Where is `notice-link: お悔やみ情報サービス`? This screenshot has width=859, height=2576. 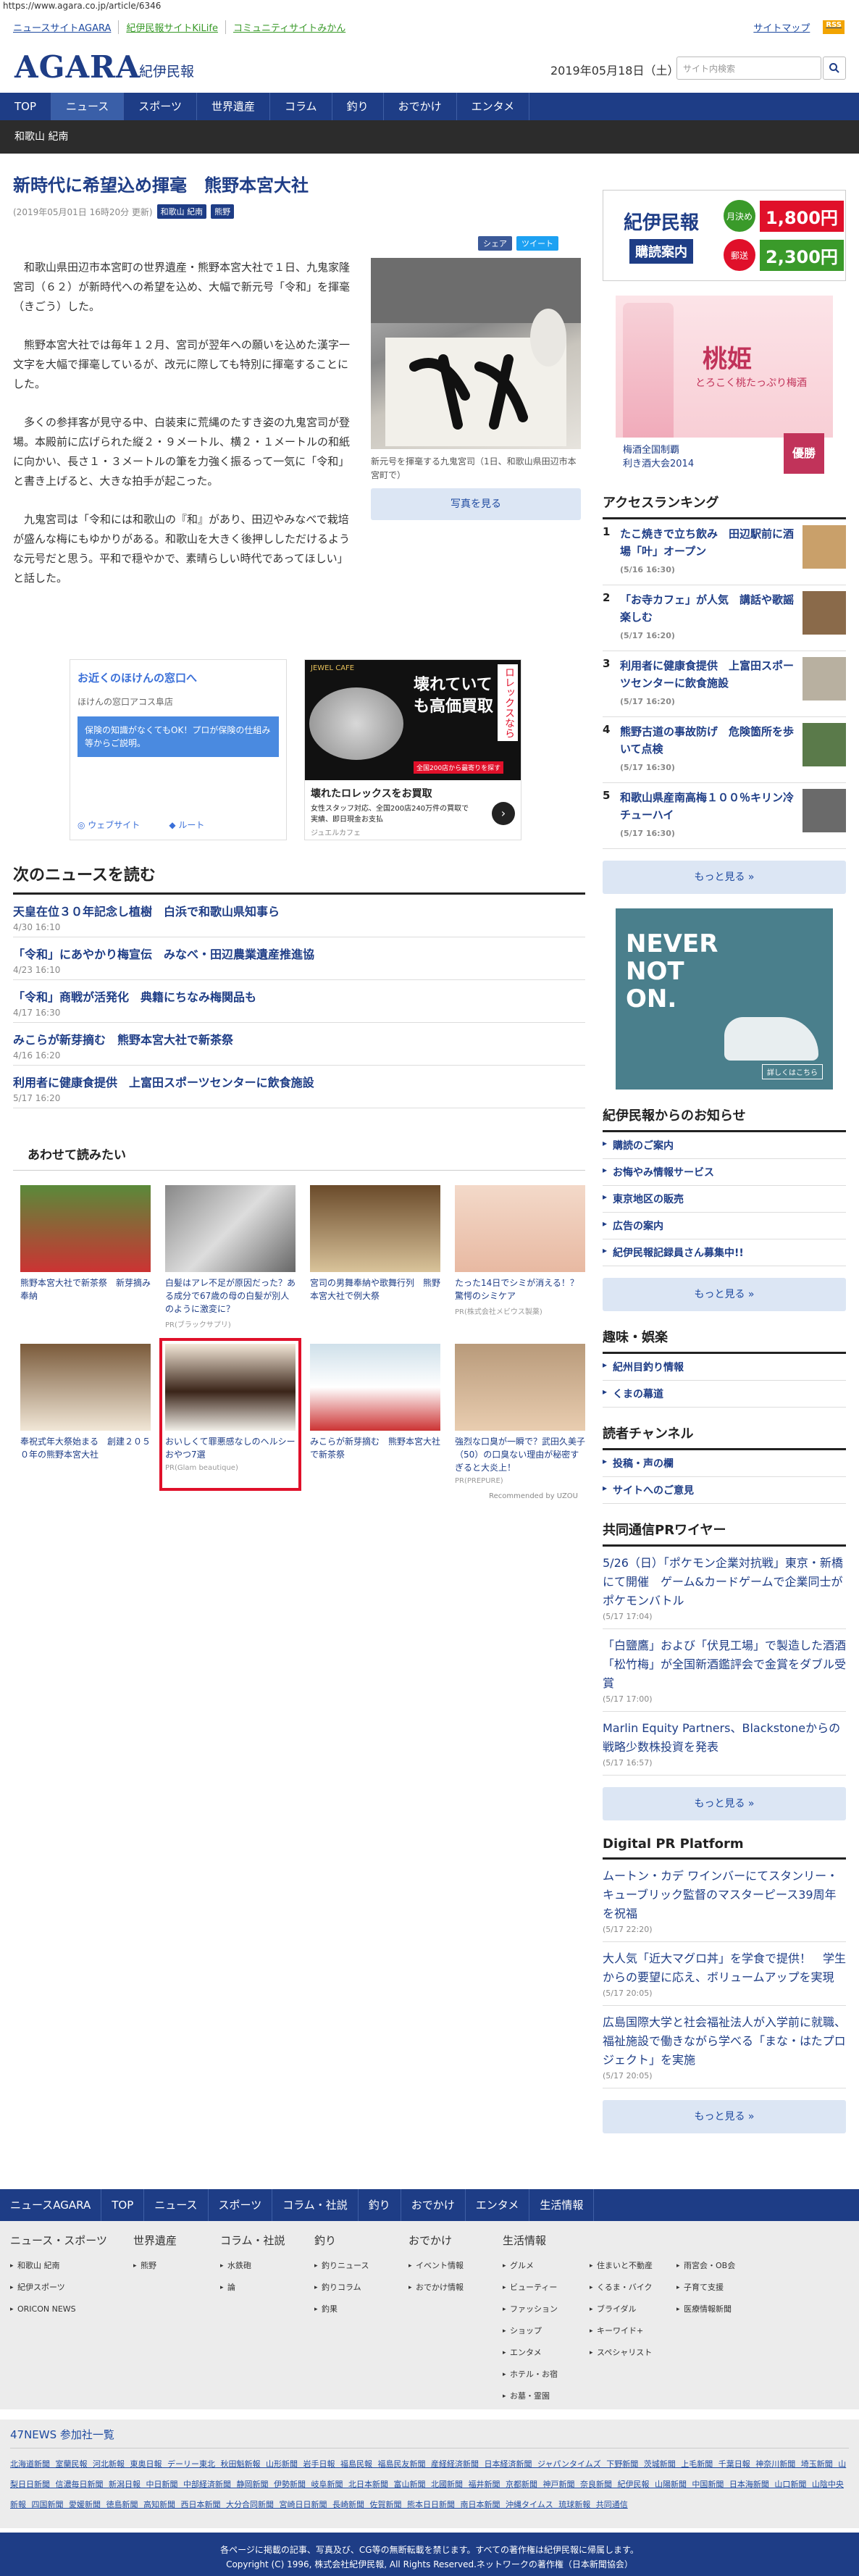
notice-link: お悔やみ情報サービス is located at coordinates (724, 1172).